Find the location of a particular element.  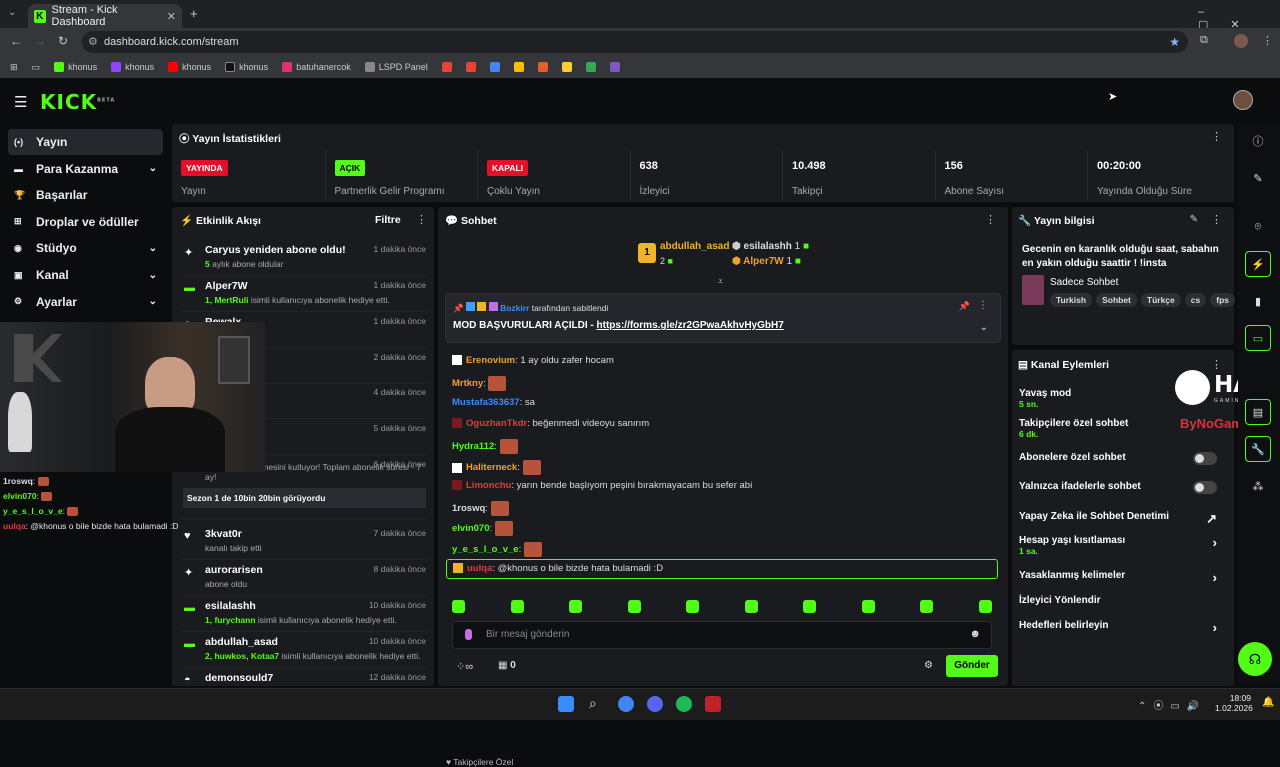

leader-3-name: ⬢ Alper7W 1 ■ is located at coordinates (766, 261).